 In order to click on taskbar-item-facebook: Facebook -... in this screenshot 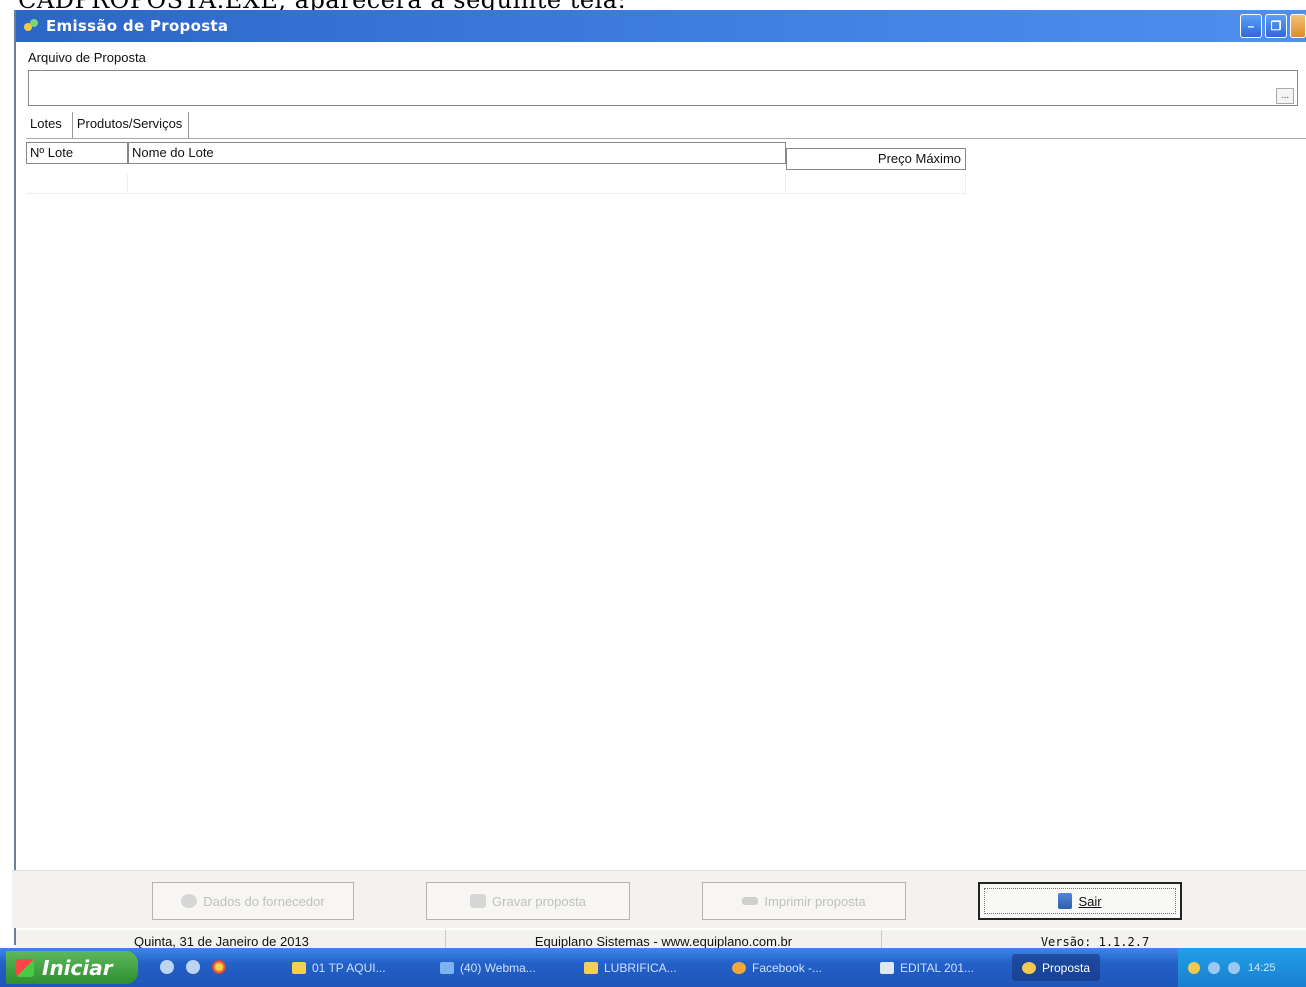, I will do `click(775, 967)`.